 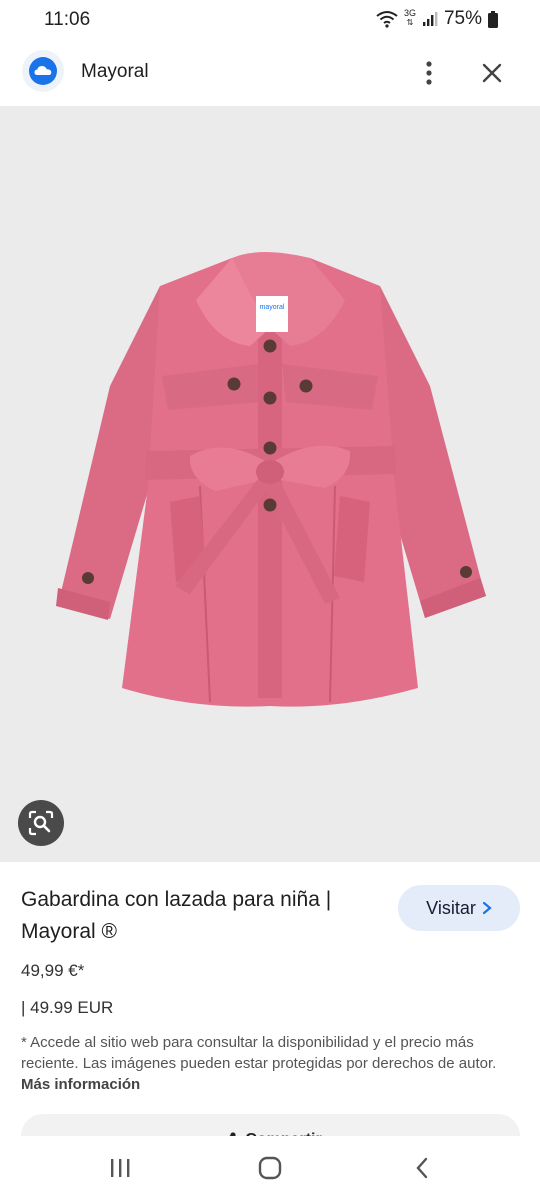 I want to click on battery-percent: 75%, so click(x=462, y=18).